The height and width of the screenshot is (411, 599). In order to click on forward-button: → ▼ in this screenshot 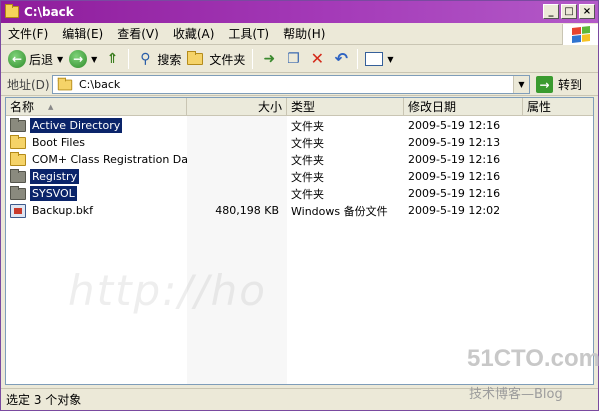, I will do `click(83, 59)`.